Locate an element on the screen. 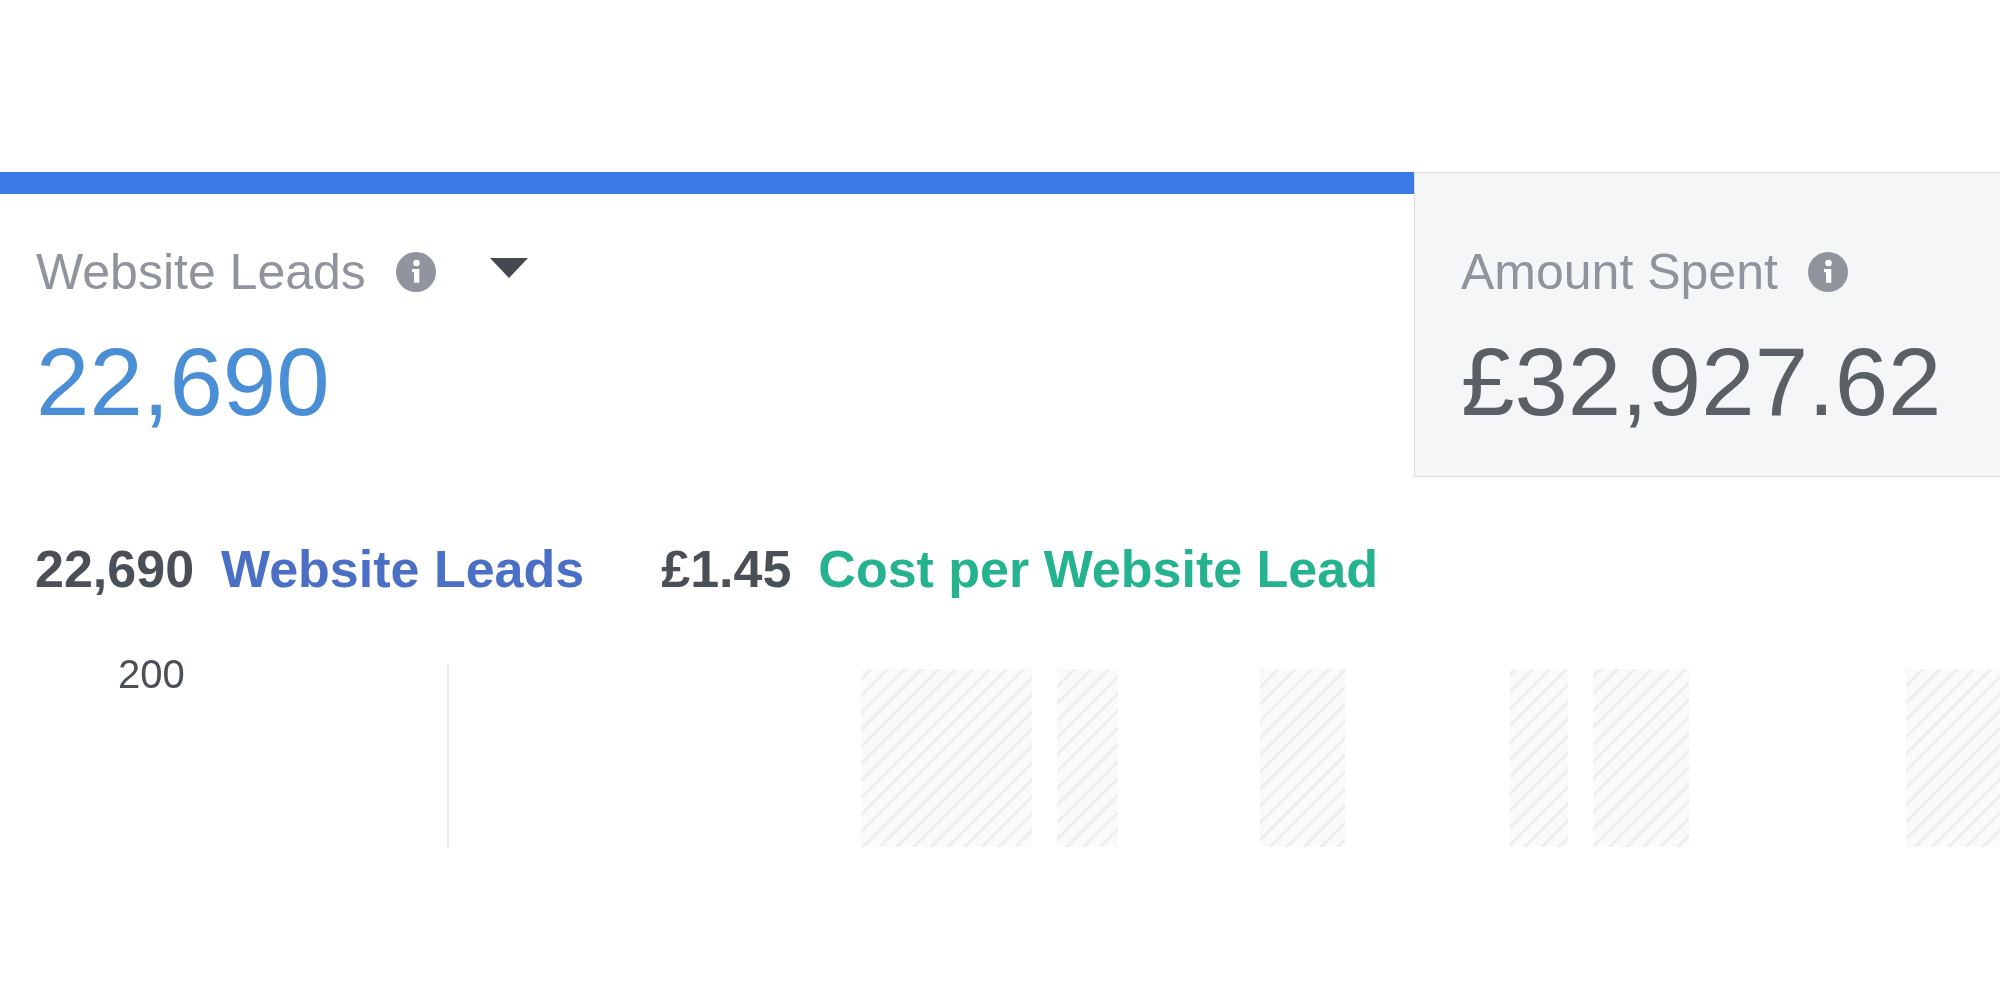  summary-label: Website Leads is located at coordinates (403, 569).